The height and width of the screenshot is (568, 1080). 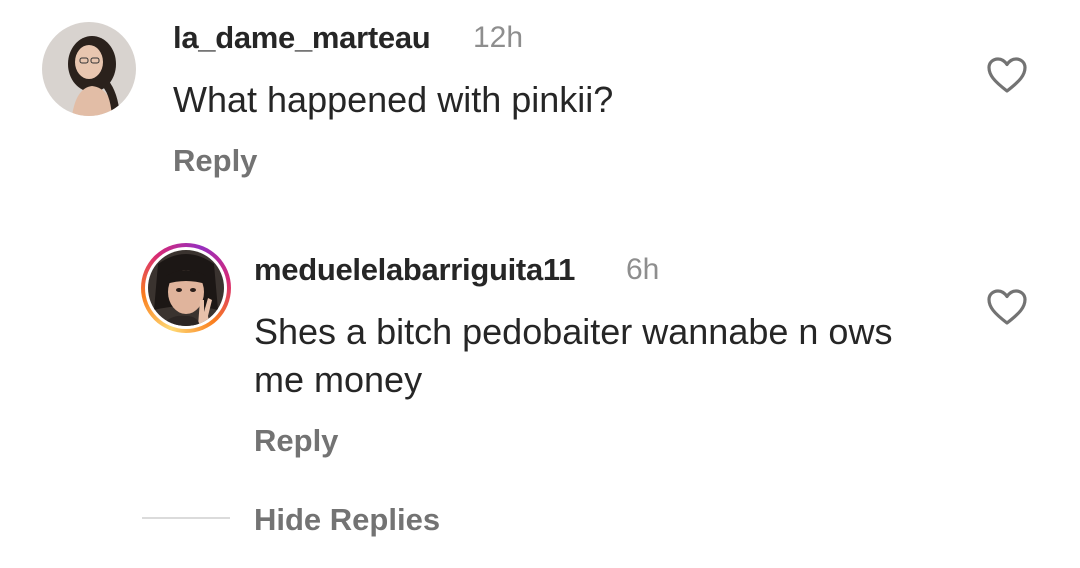 What do you see at coordinates (302, 38) in the screenshot?
I see `comment-username: la_dame_marteau` at bounding box center [302, 38].